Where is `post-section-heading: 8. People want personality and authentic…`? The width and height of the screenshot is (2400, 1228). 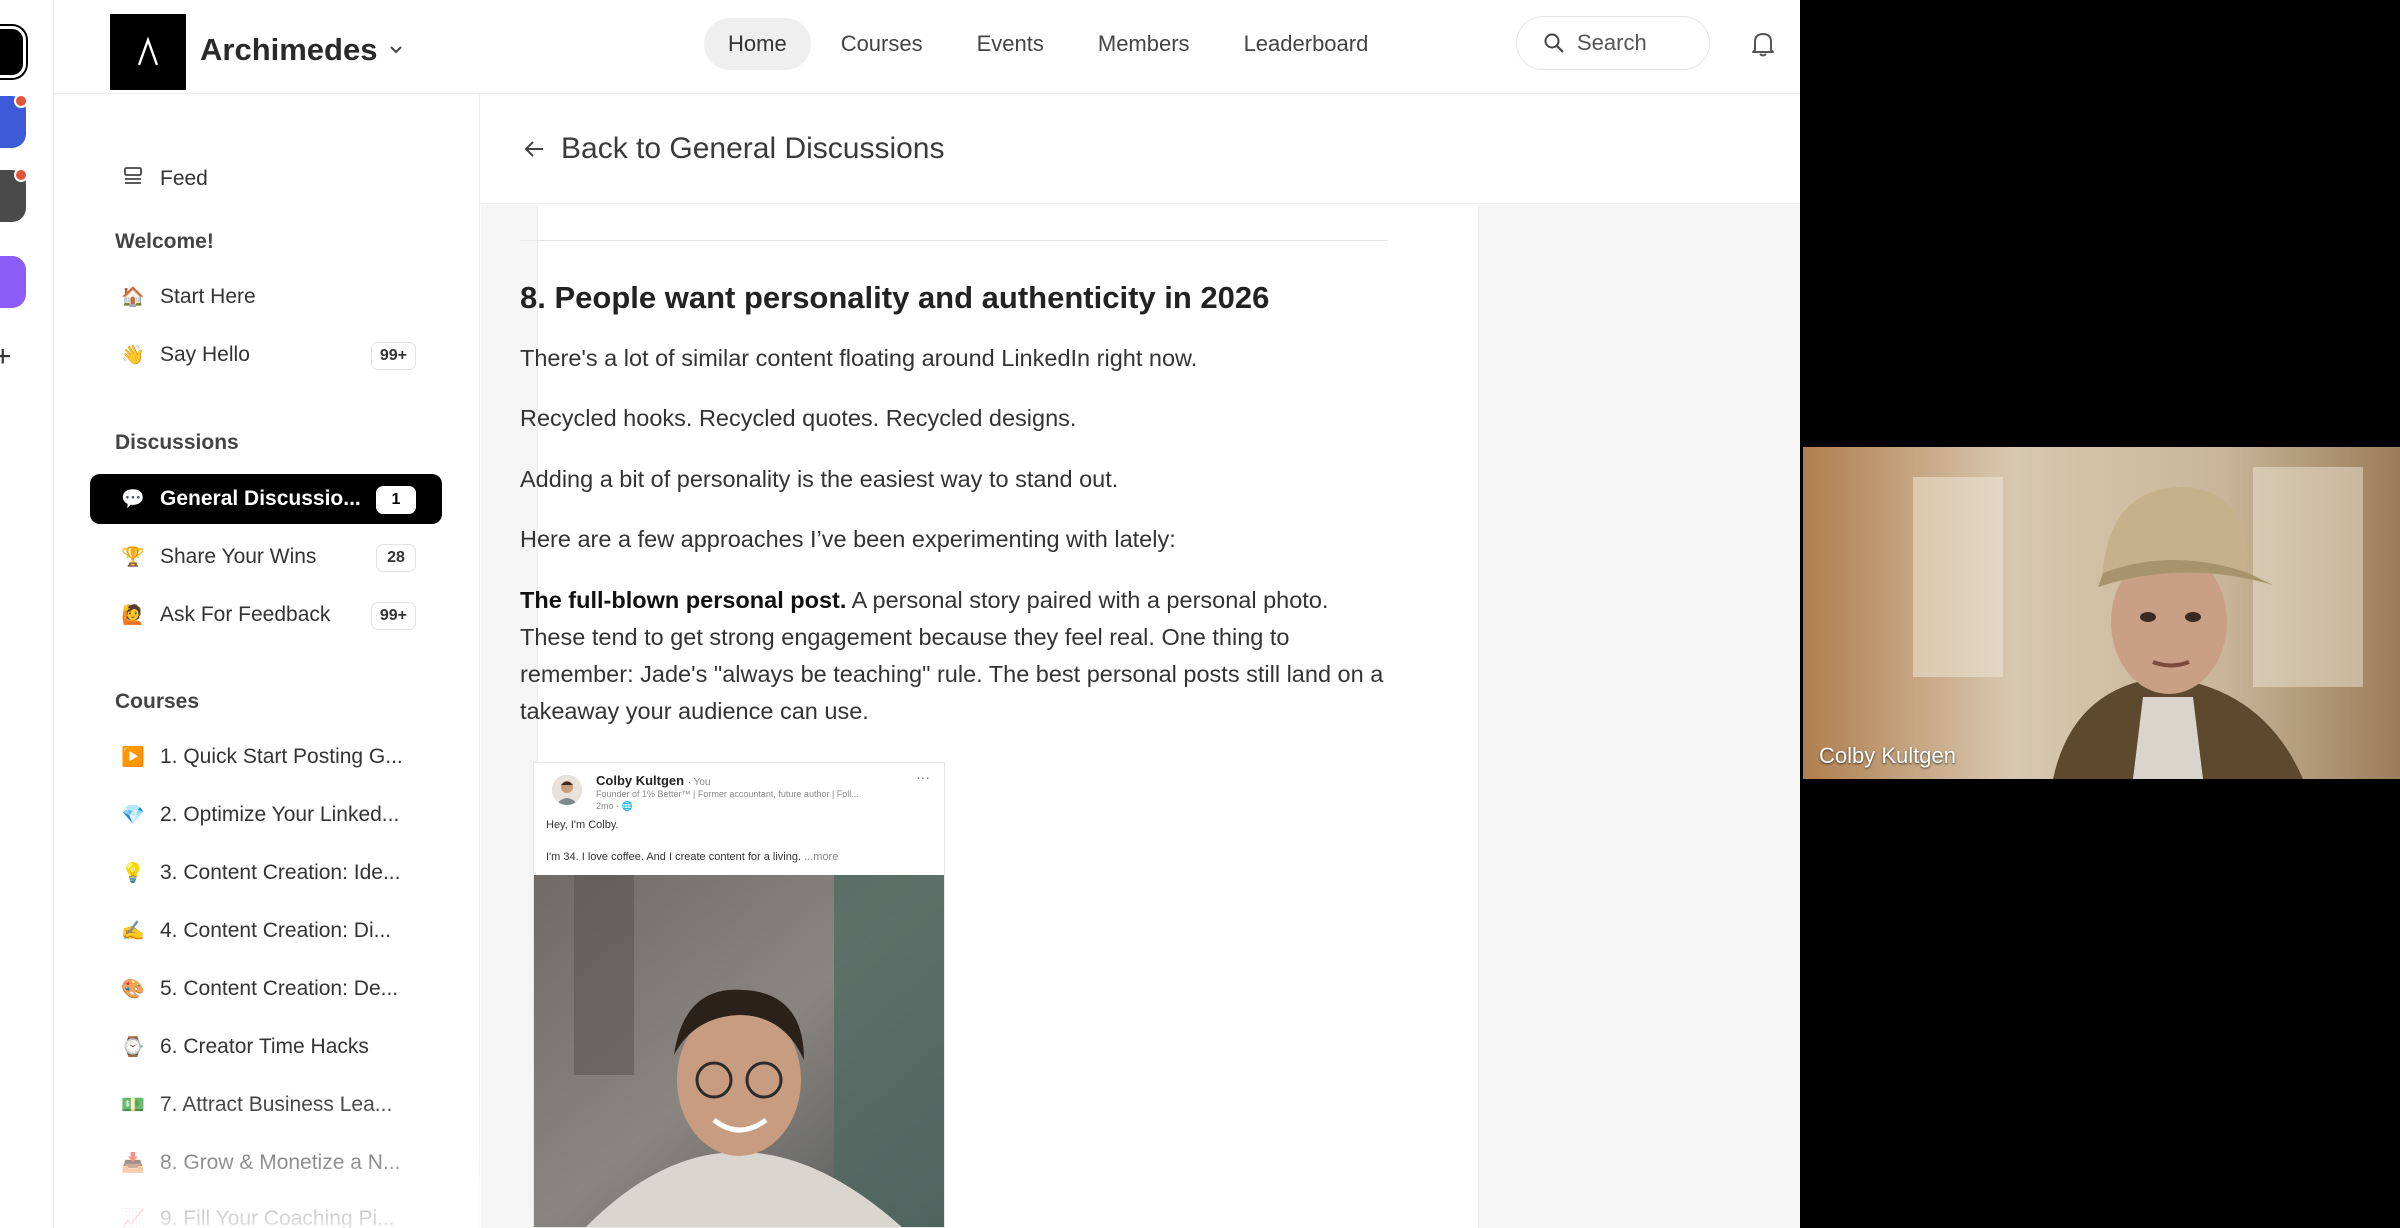
post-section-heading: 8. People want personality and authentic… is located at coordinates (895, 297).